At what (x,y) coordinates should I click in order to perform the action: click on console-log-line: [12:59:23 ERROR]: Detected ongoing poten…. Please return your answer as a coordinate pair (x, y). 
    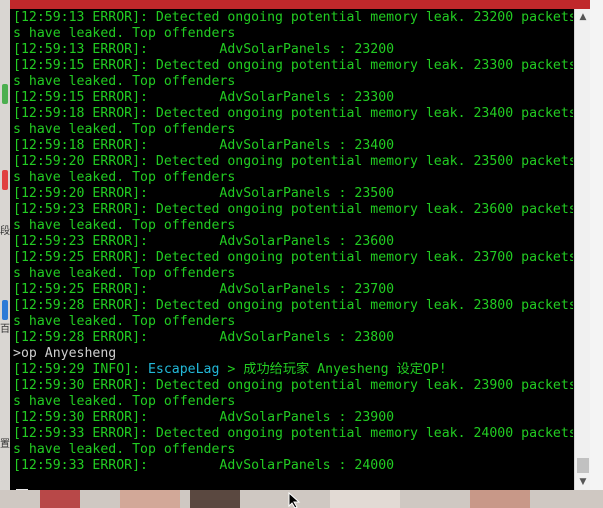
    Looking at the image, I should click on (293, 209).